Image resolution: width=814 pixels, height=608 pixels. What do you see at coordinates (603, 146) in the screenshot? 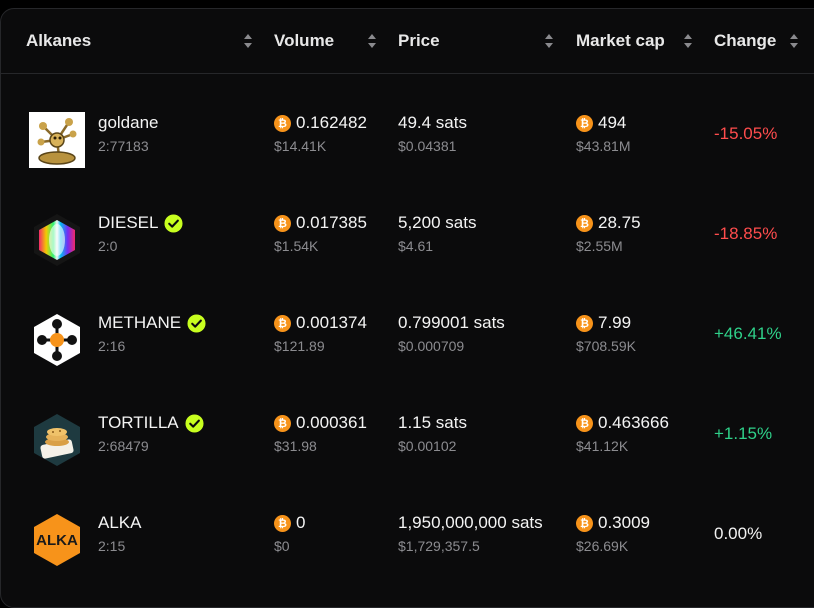
I see `market-cap-usd: $43.81M` at bounding box center [603, 146].